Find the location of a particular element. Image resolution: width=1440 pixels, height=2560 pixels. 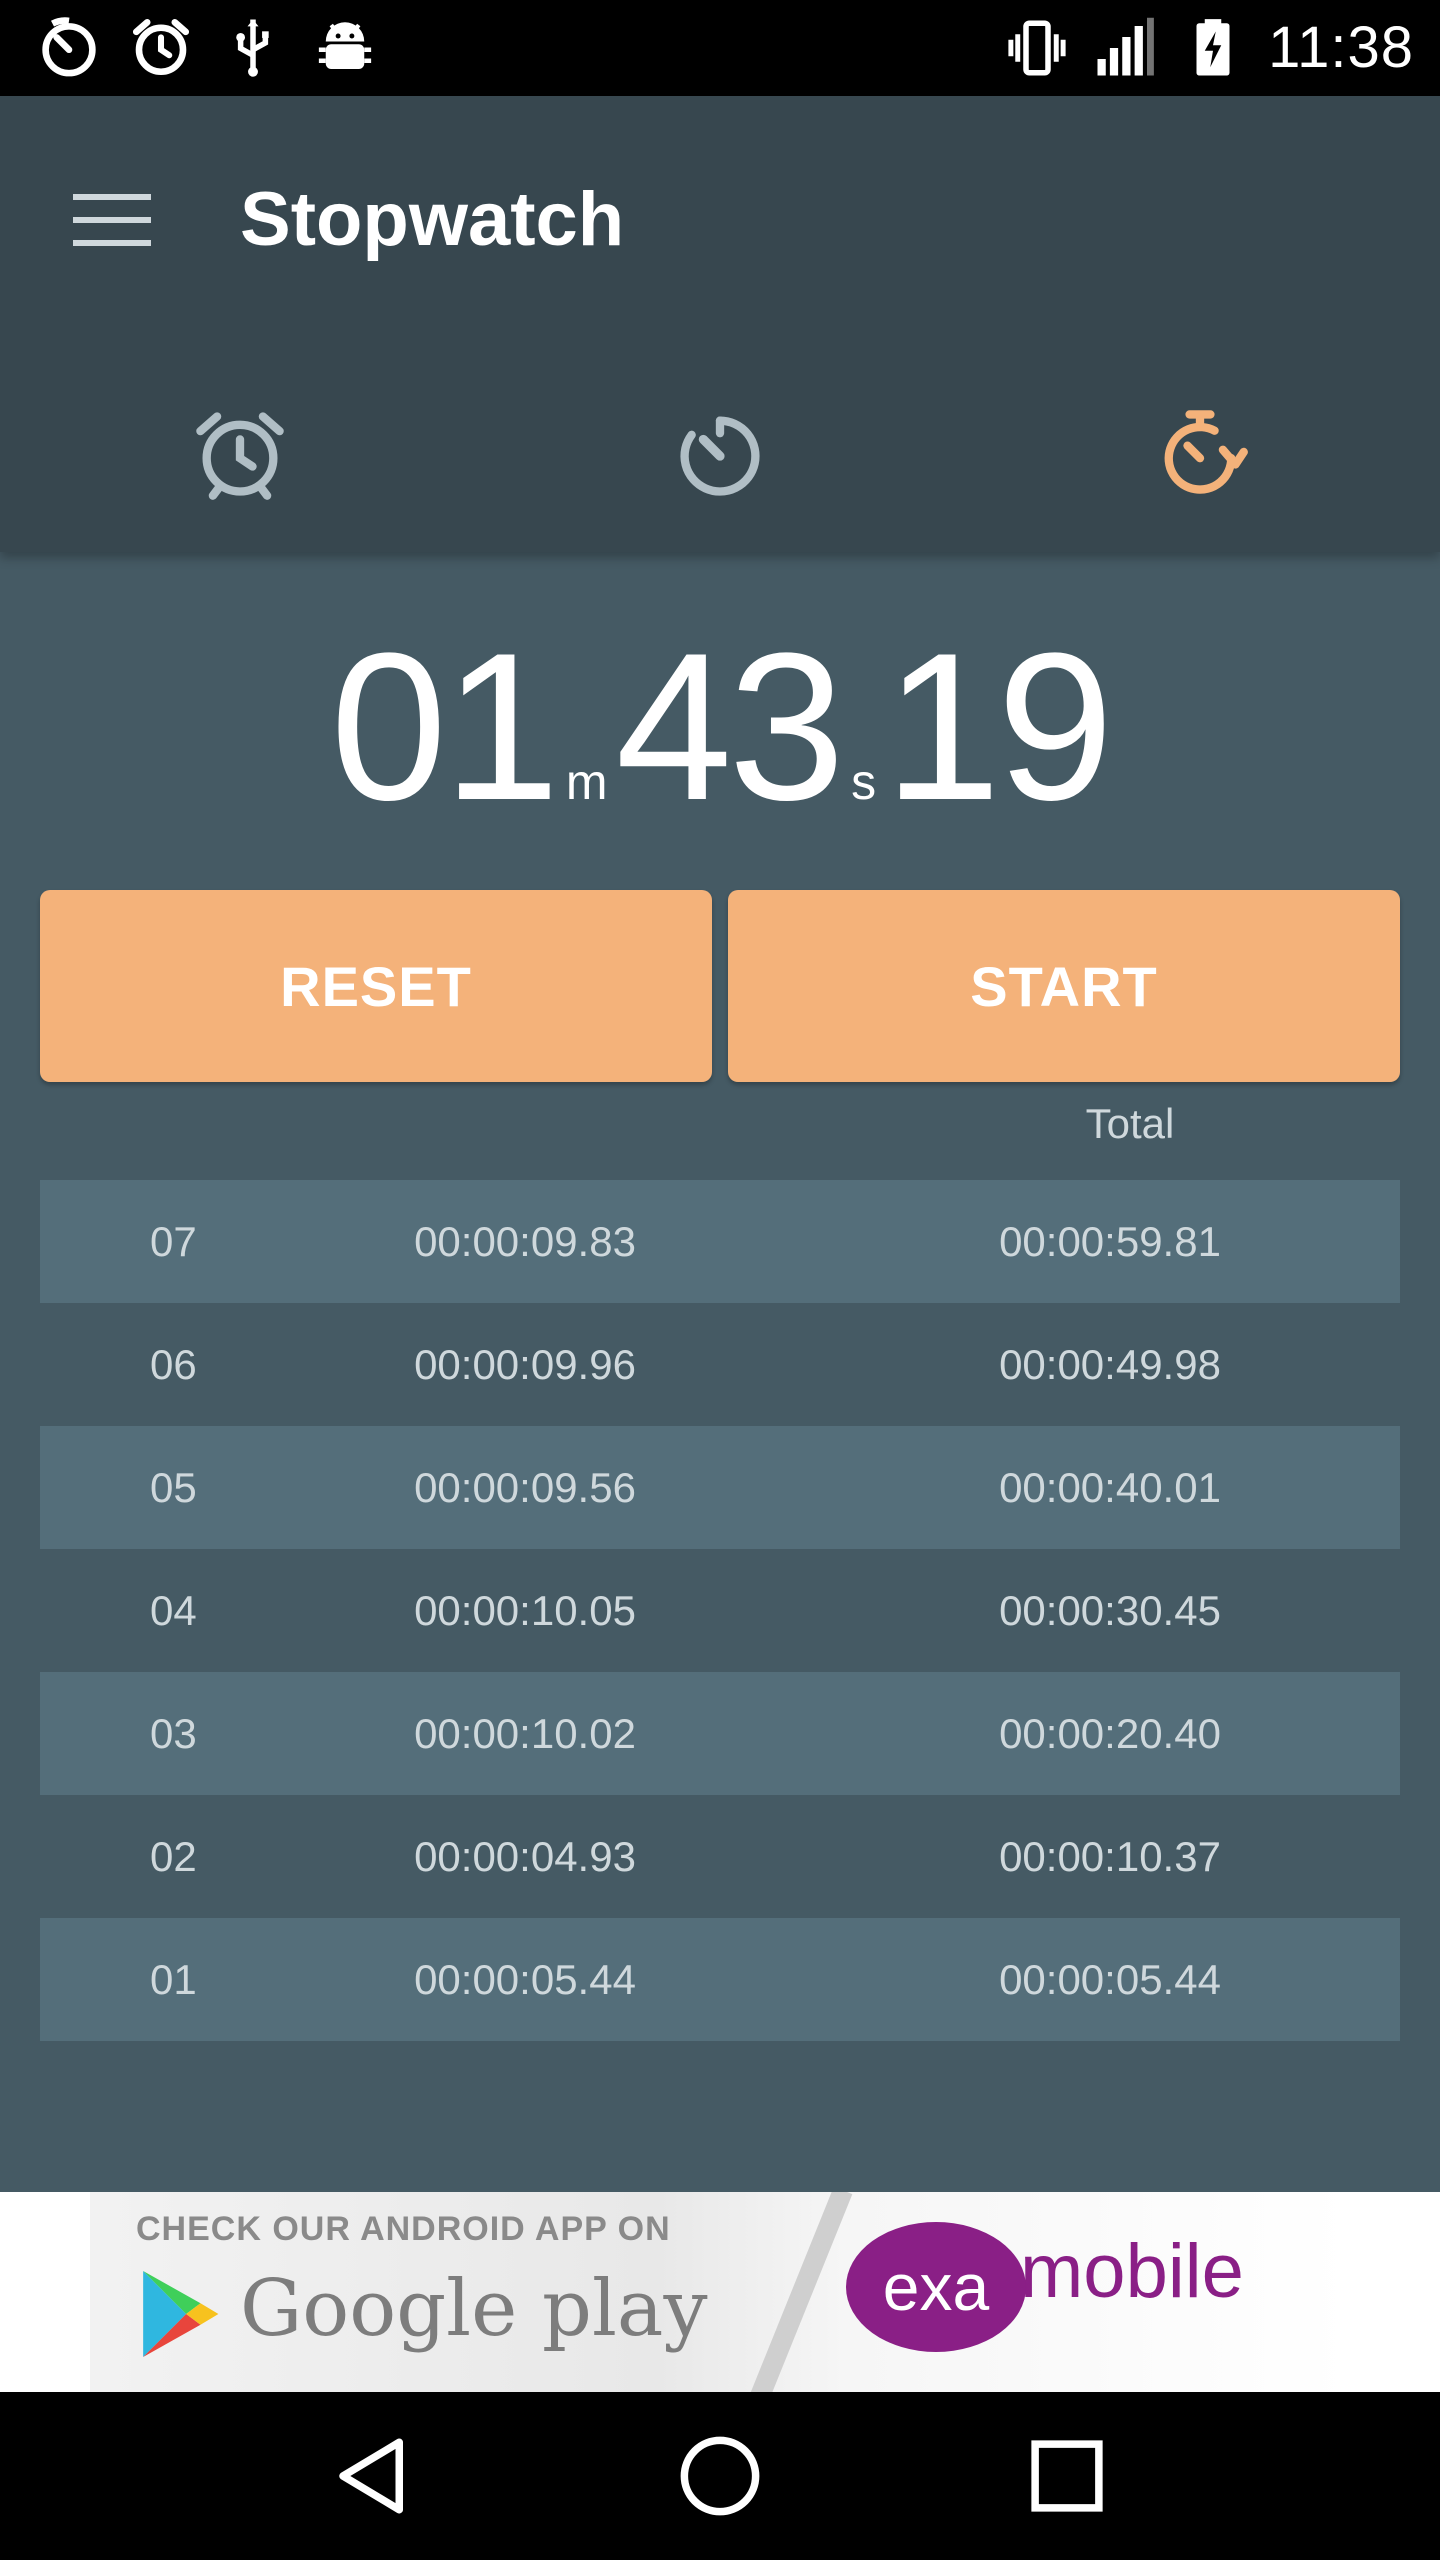

hundredths-value: 19 is located at coordinates (999, 726).